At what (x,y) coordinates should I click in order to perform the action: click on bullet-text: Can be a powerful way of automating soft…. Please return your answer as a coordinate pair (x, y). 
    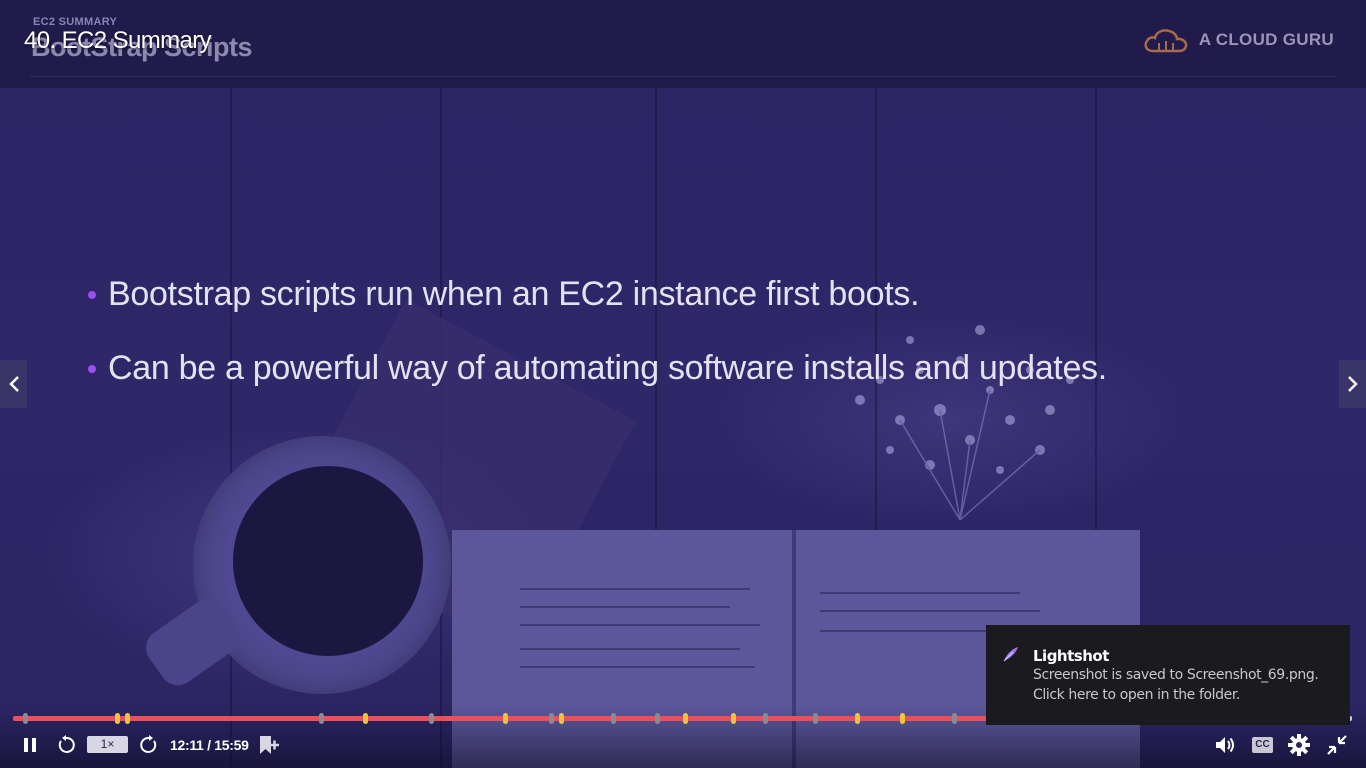
    Looking at the image, I should click on (607, 368).